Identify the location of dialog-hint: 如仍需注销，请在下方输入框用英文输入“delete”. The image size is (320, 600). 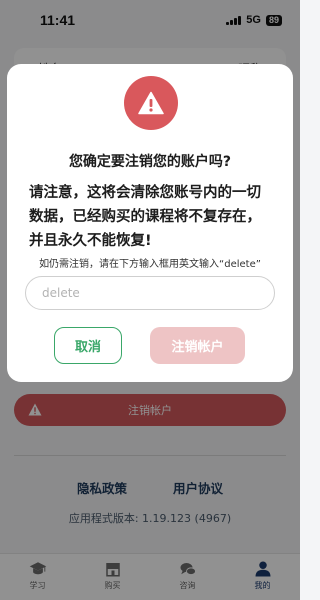
(150, 264).